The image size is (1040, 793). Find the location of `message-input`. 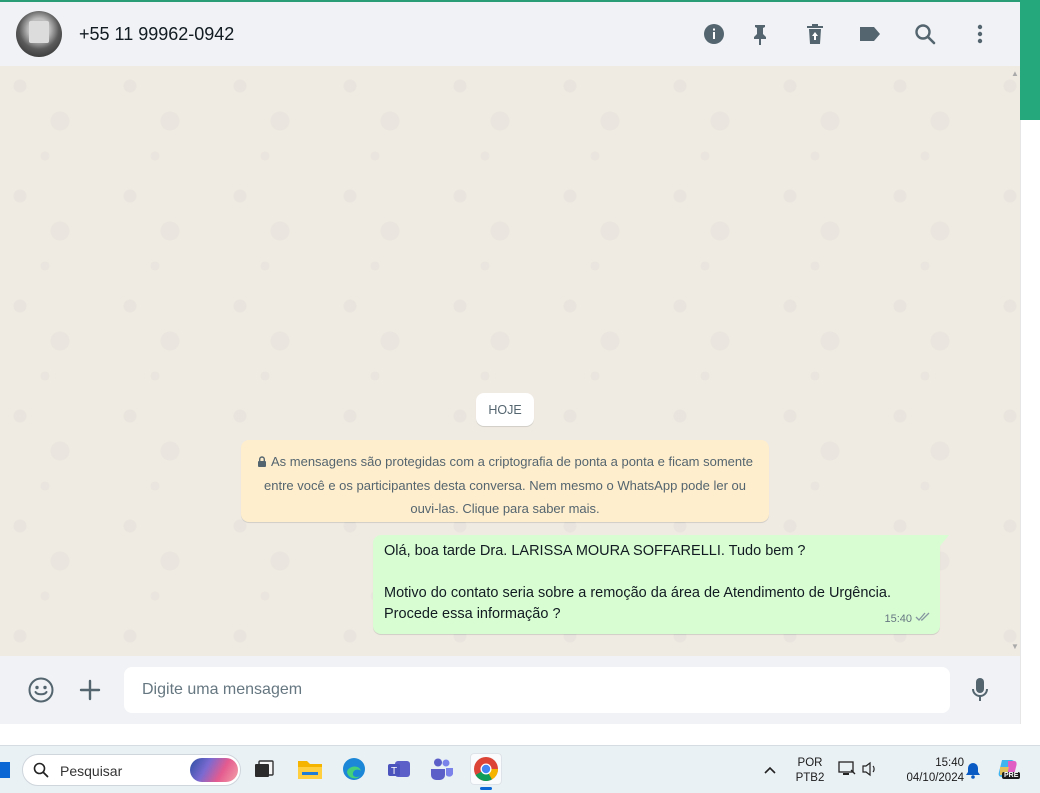

message-input is located at coordinates (537, 690).